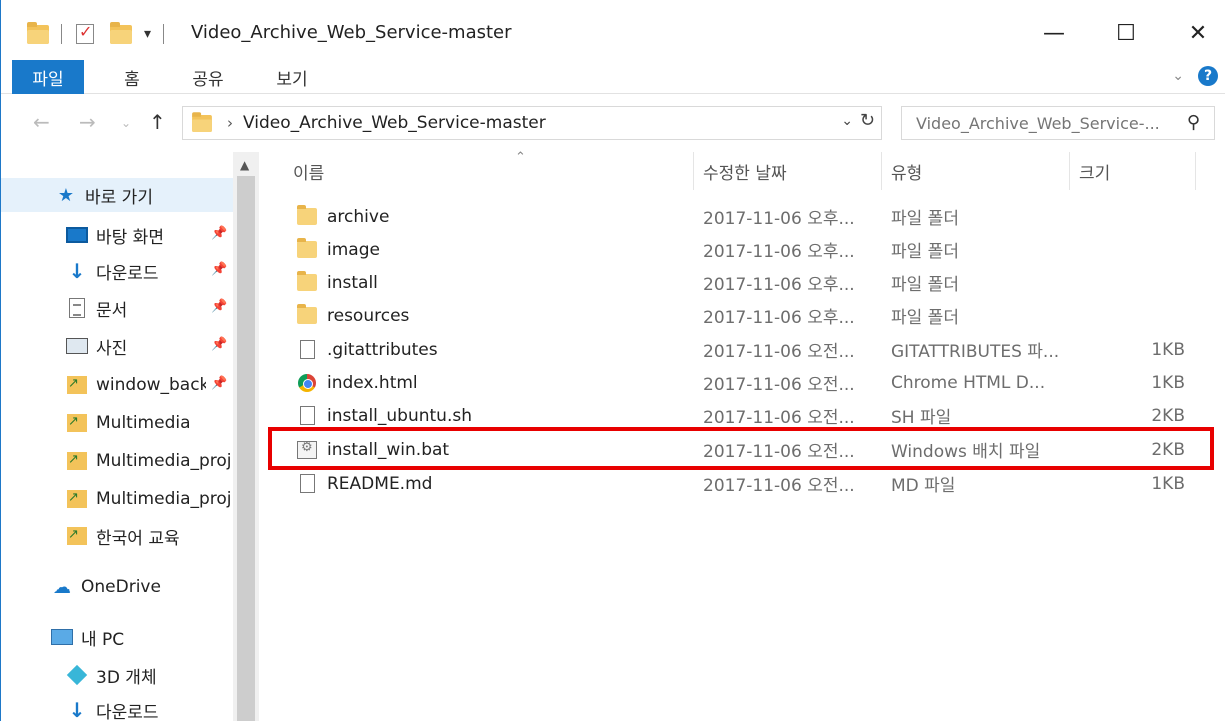  I want to click on file-name-cell: README.md, so click(492, 483).